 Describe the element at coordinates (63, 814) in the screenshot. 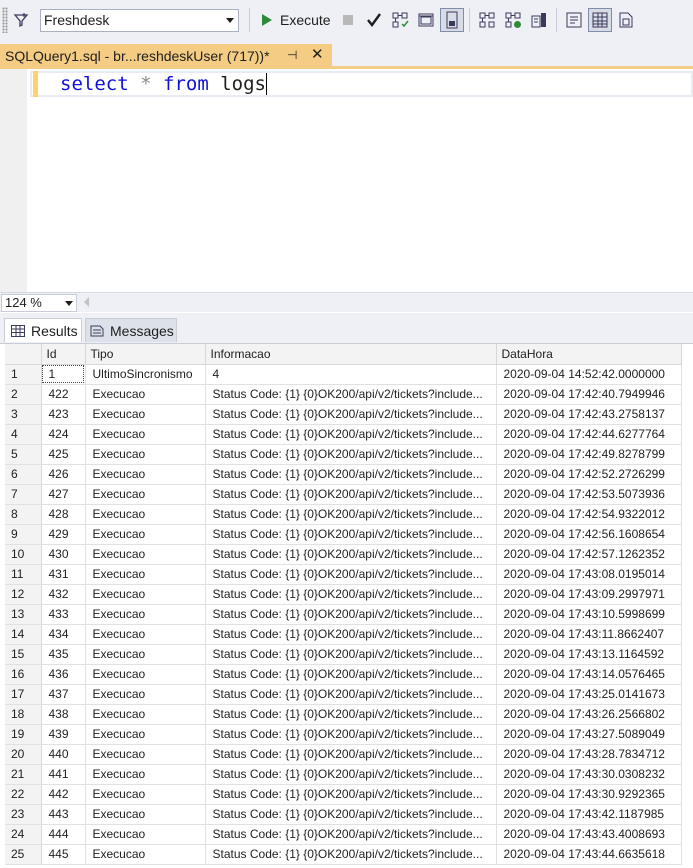

I see `cell-id: 443` at that location.